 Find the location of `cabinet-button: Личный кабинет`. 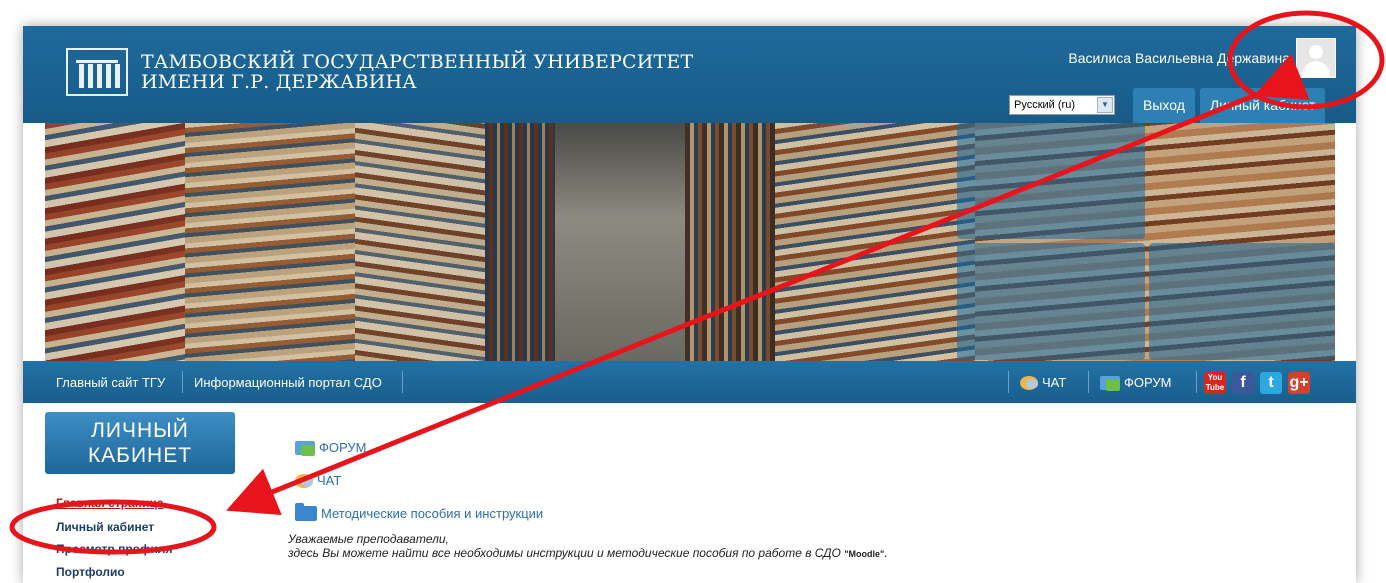

cabinet-button: Личный кабинет is located at coordinates (1263, 105).